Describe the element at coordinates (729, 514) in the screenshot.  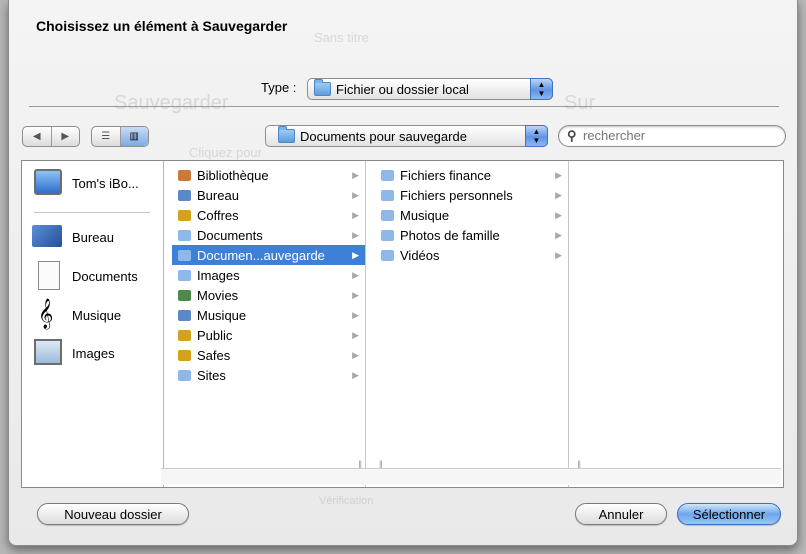
I see `select-button: Sélectionner` at that location.